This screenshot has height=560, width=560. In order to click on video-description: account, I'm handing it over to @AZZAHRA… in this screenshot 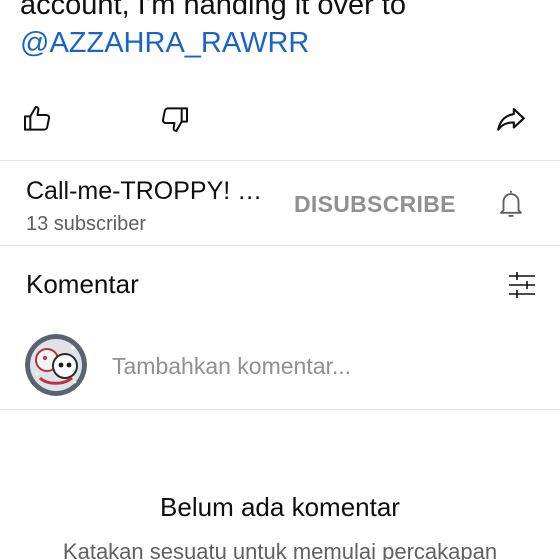, I will do `click(285, 31)`.